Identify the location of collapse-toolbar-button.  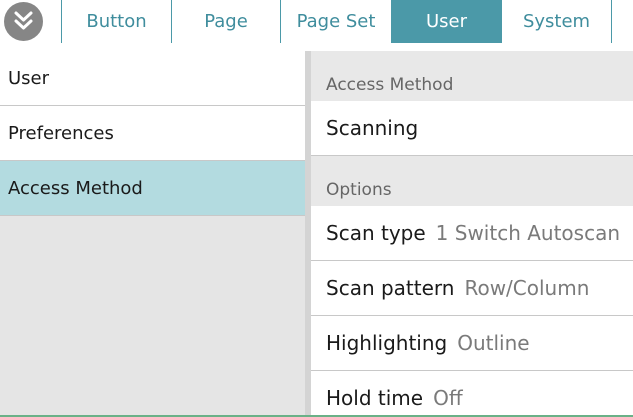
(23, 21).